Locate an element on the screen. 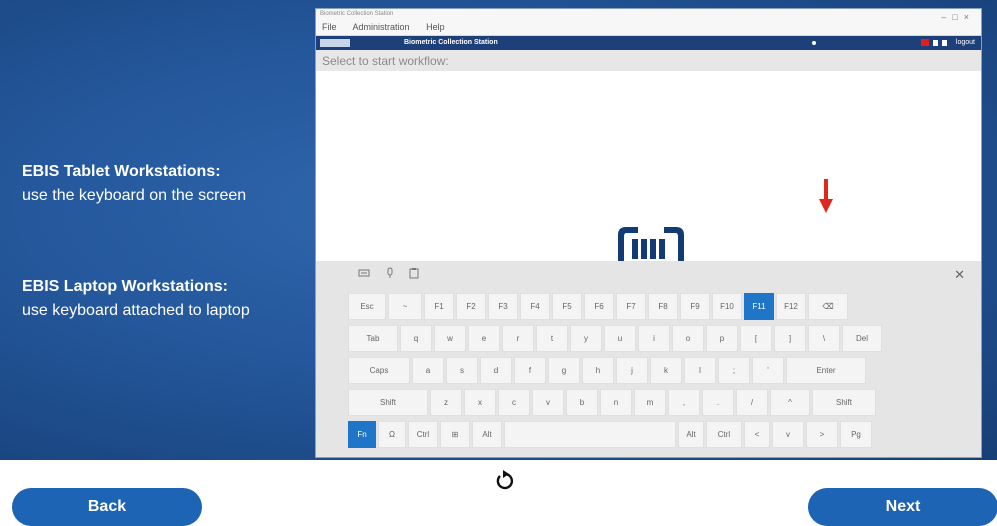 The height and width of the screenshot is (526, 997). window-title: Biometric Collection Station is located at coordinates (357, 14).